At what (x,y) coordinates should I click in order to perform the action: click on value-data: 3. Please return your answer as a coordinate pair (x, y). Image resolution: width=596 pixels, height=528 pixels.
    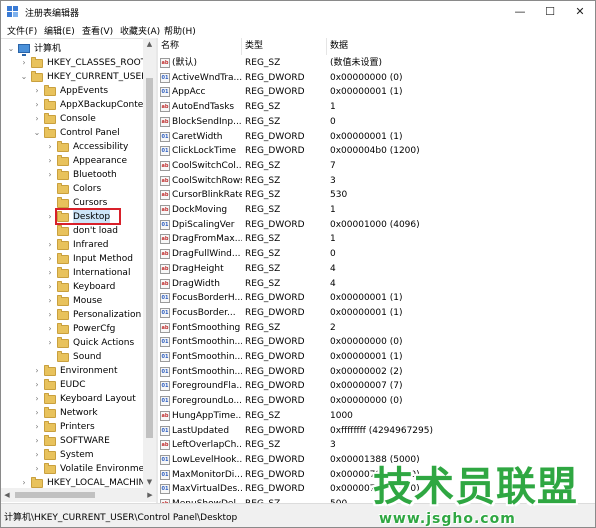
    Looking at the image, I should click on (333, 180).